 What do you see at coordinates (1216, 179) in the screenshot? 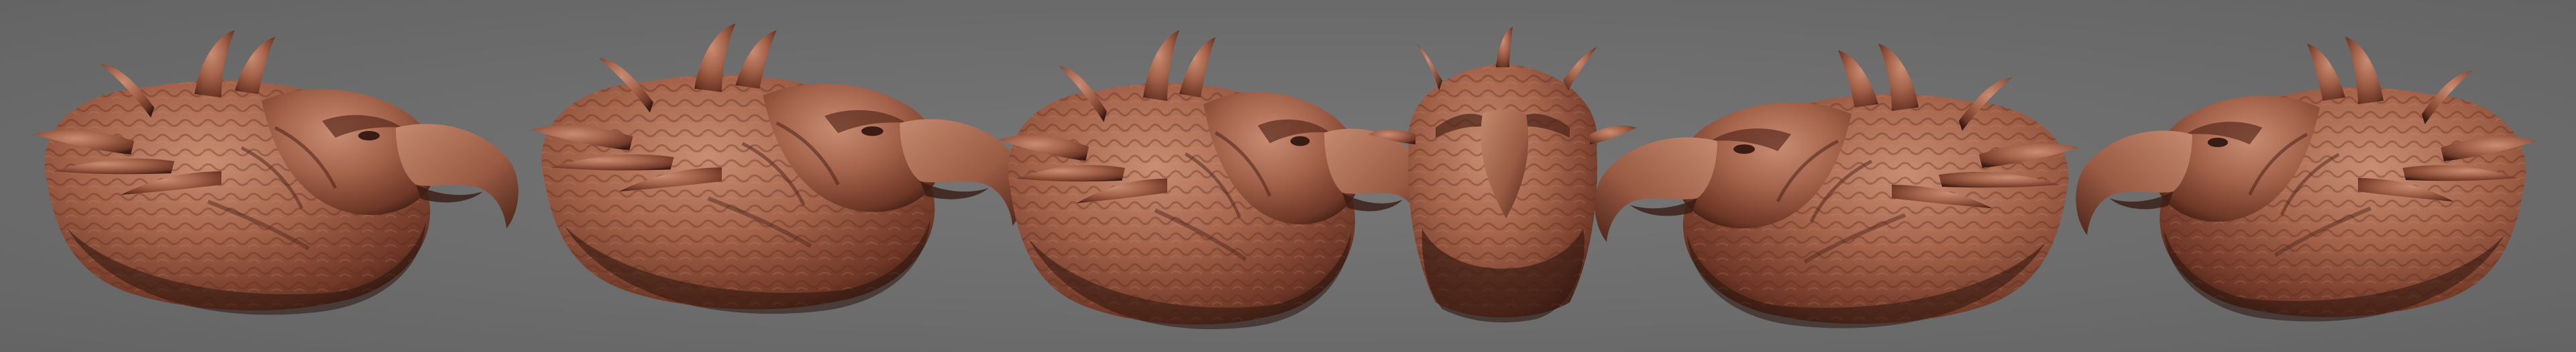
I see `front-three-quarter-view` at bounding box center [1216, 179].